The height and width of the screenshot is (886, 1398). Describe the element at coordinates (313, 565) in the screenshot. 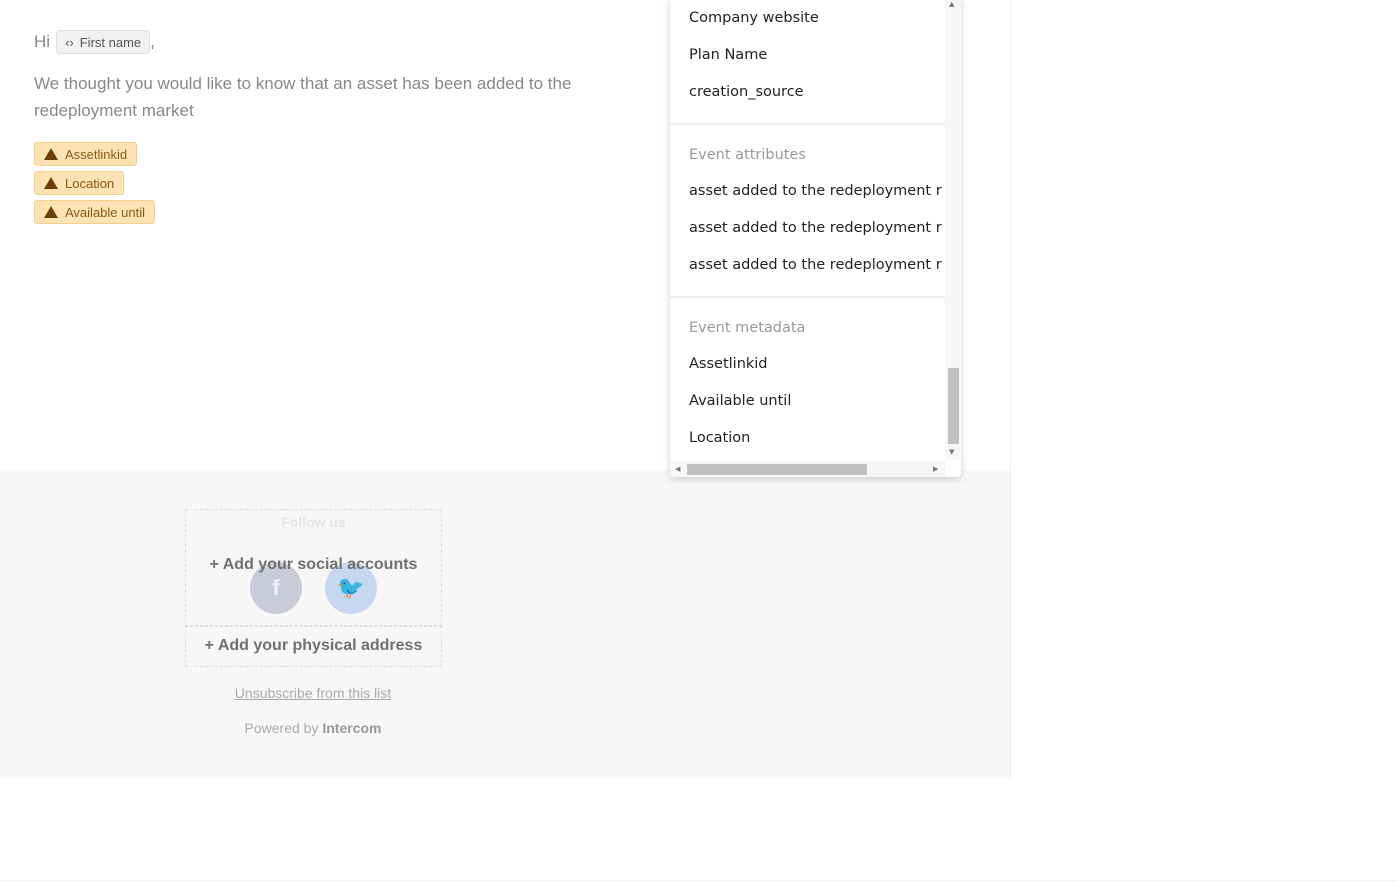

I see `add-social-accounts-button: + Add your social accounts` at that location.